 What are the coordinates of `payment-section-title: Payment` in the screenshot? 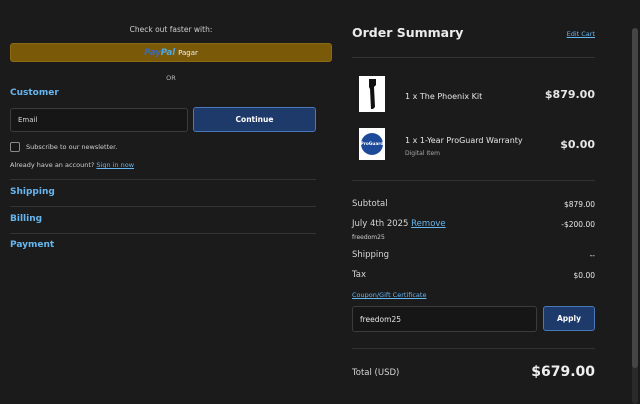 It's located at (32, 245).